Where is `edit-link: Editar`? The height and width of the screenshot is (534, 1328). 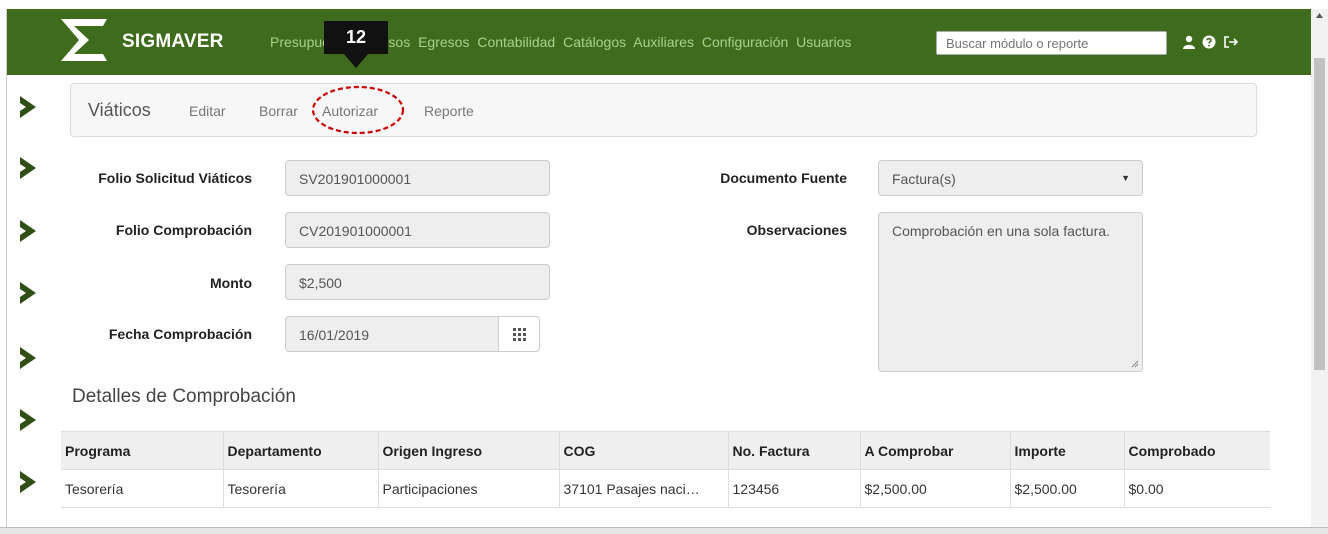
edit-link: Editar is located at coordinates (207, 111).